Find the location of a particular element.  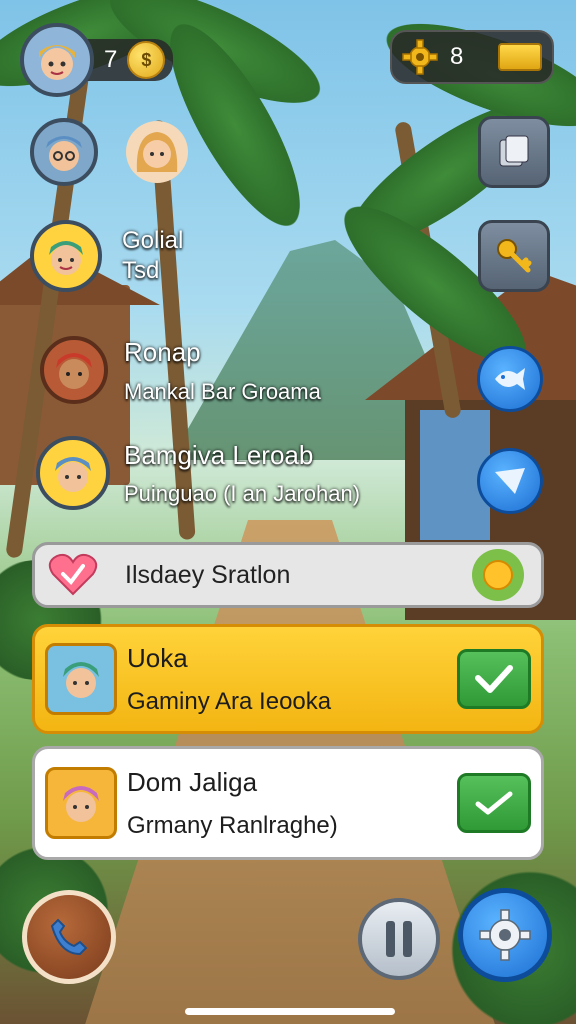

player-sub: Mankal Bar Groama is located at coordinates (222, 391).